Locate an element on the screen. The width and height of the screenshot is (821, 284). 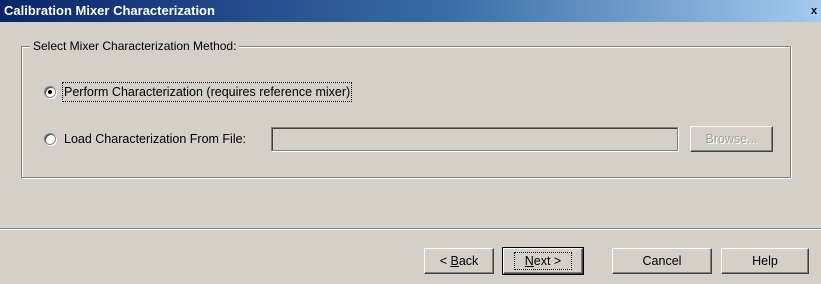
radio-unselected-icon is located at coordinates (50, 139).